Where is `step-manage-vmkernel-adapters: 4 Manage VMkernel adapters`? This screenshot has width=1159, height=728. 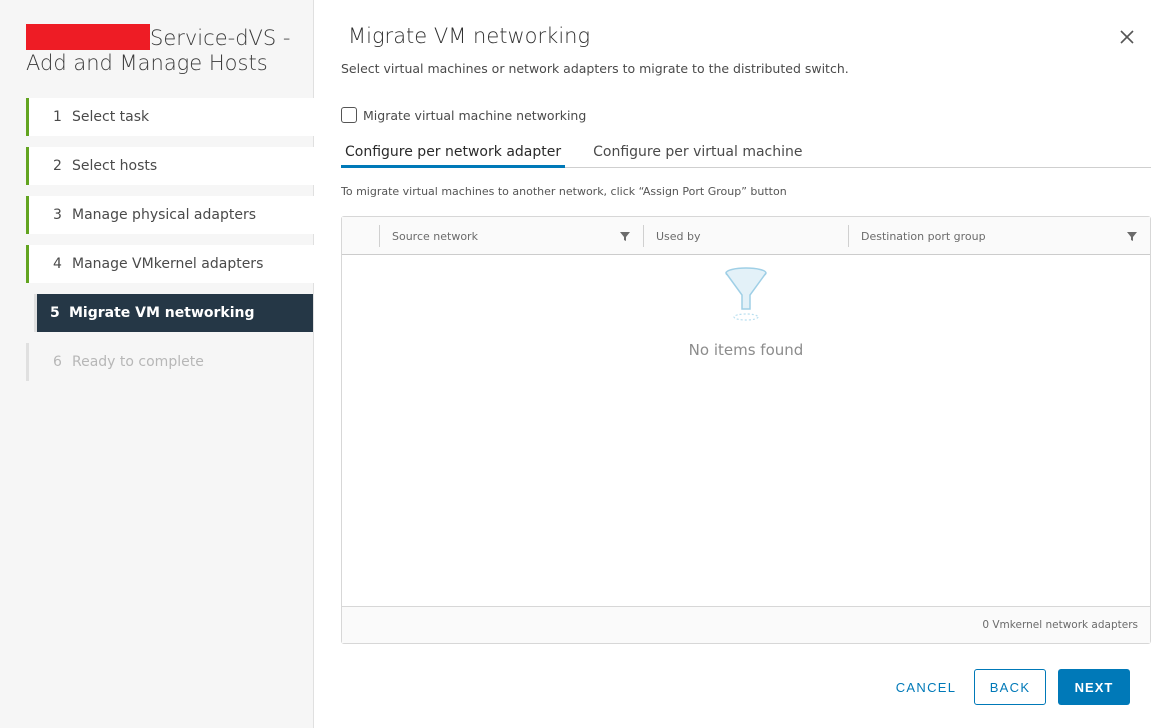 step-manage-vmkernel-adapters: 4 Manage VMkernel adapters is located at coordinates (170, 264).